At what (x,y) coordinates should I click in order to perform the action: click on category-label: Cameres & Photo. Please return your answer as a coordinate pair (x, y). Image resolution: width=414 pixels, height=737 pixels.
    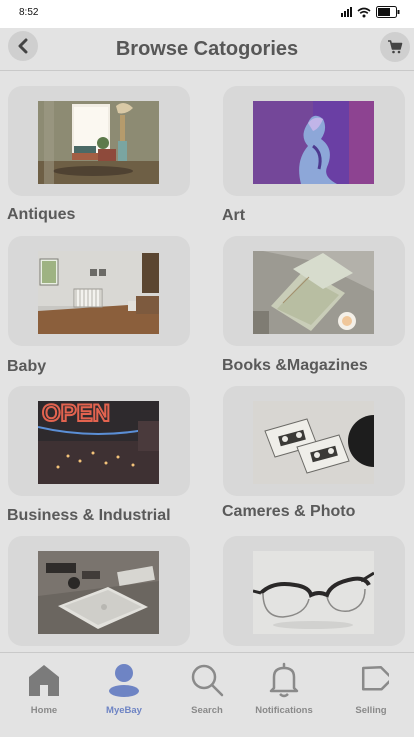
    Looking at the image, I should click on (288, 512).